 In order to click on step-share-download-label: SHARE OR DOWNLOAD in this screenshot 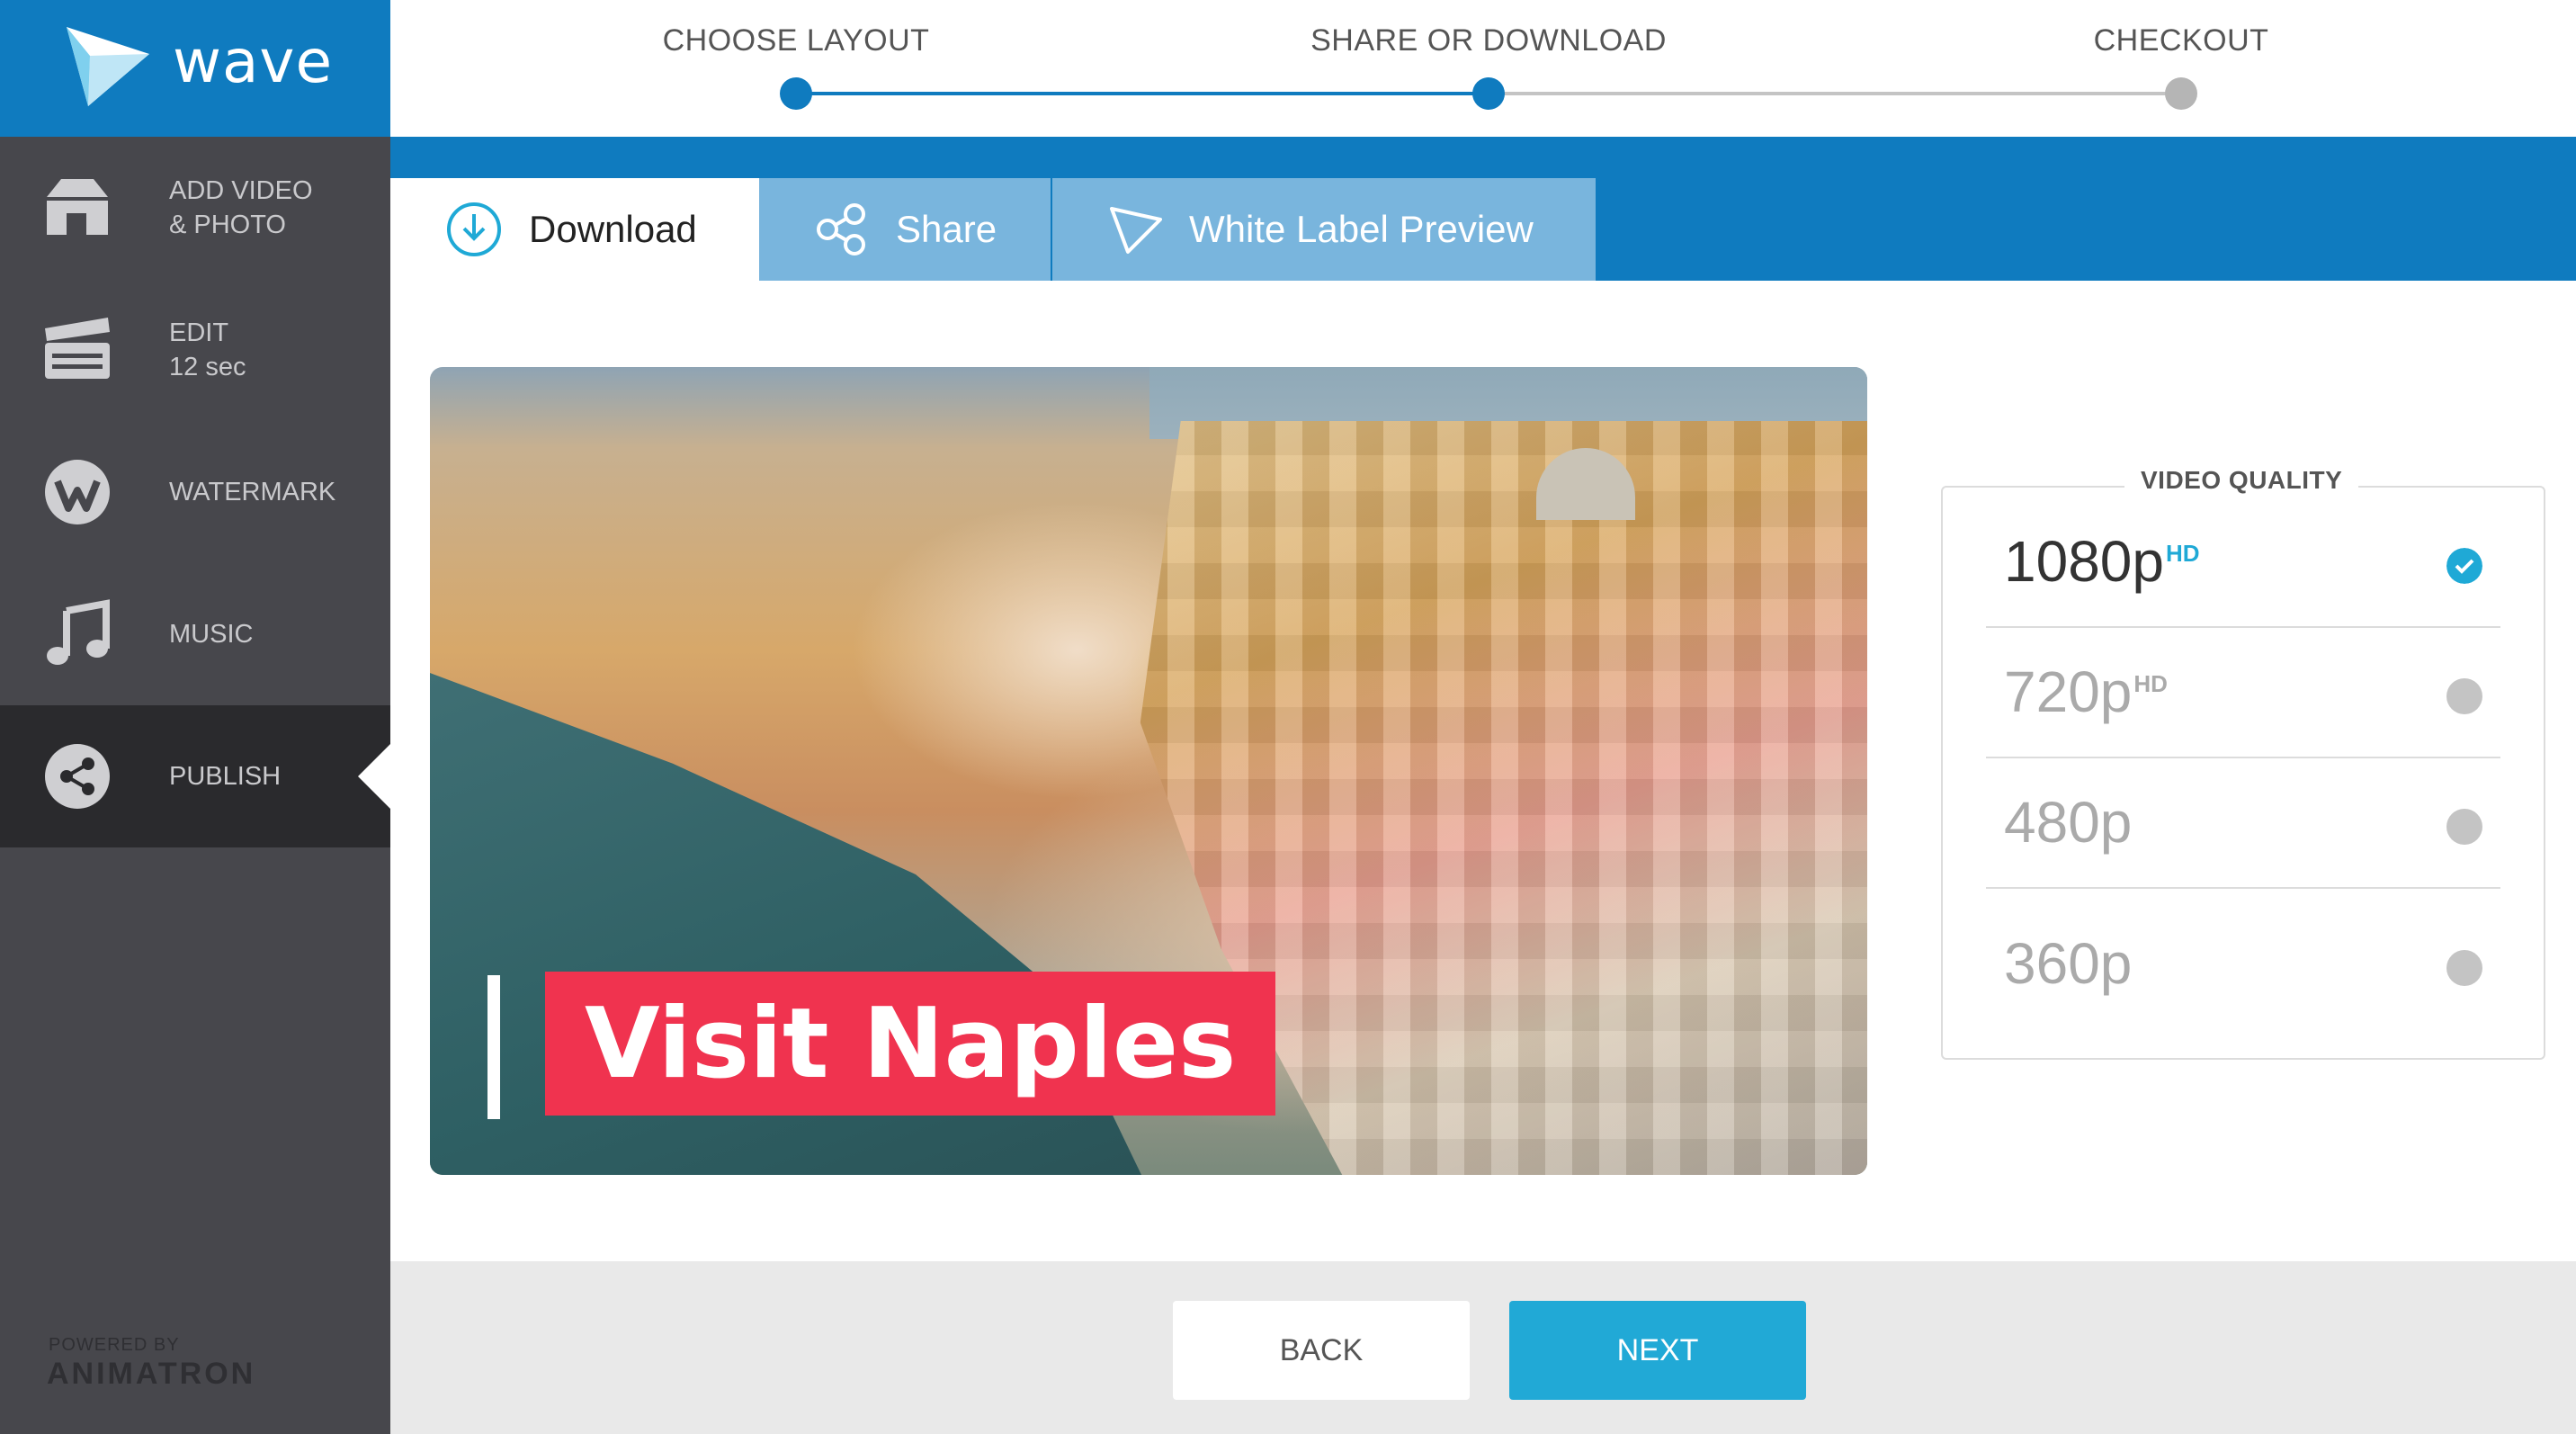, I will do `click(1488, 40)`.